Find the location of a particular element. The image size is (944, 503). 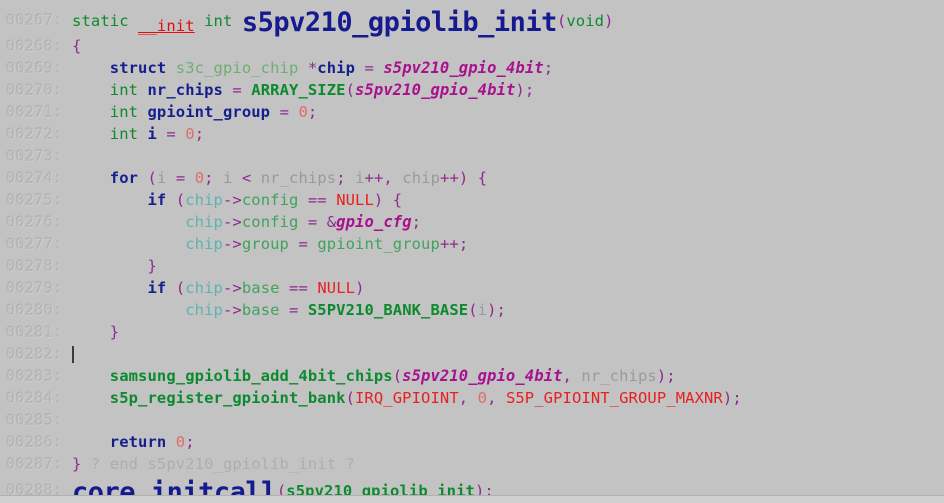

token-equality: == is located at coordinates (298, 288).